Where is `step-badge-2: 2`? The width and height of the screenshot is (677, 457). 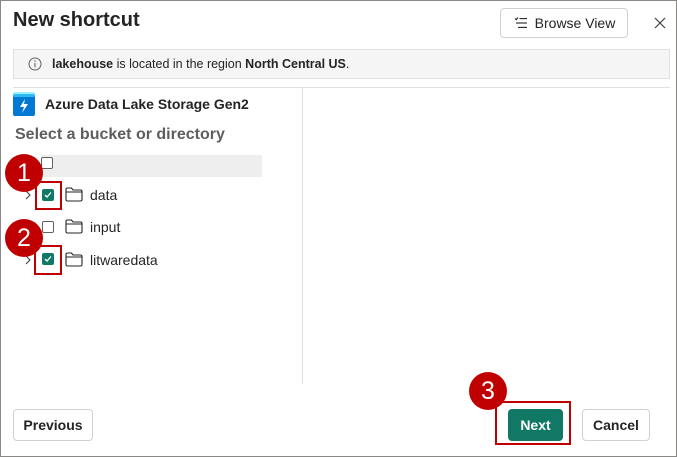 step-badge-2: 2 is located at coordinates (24, 238).